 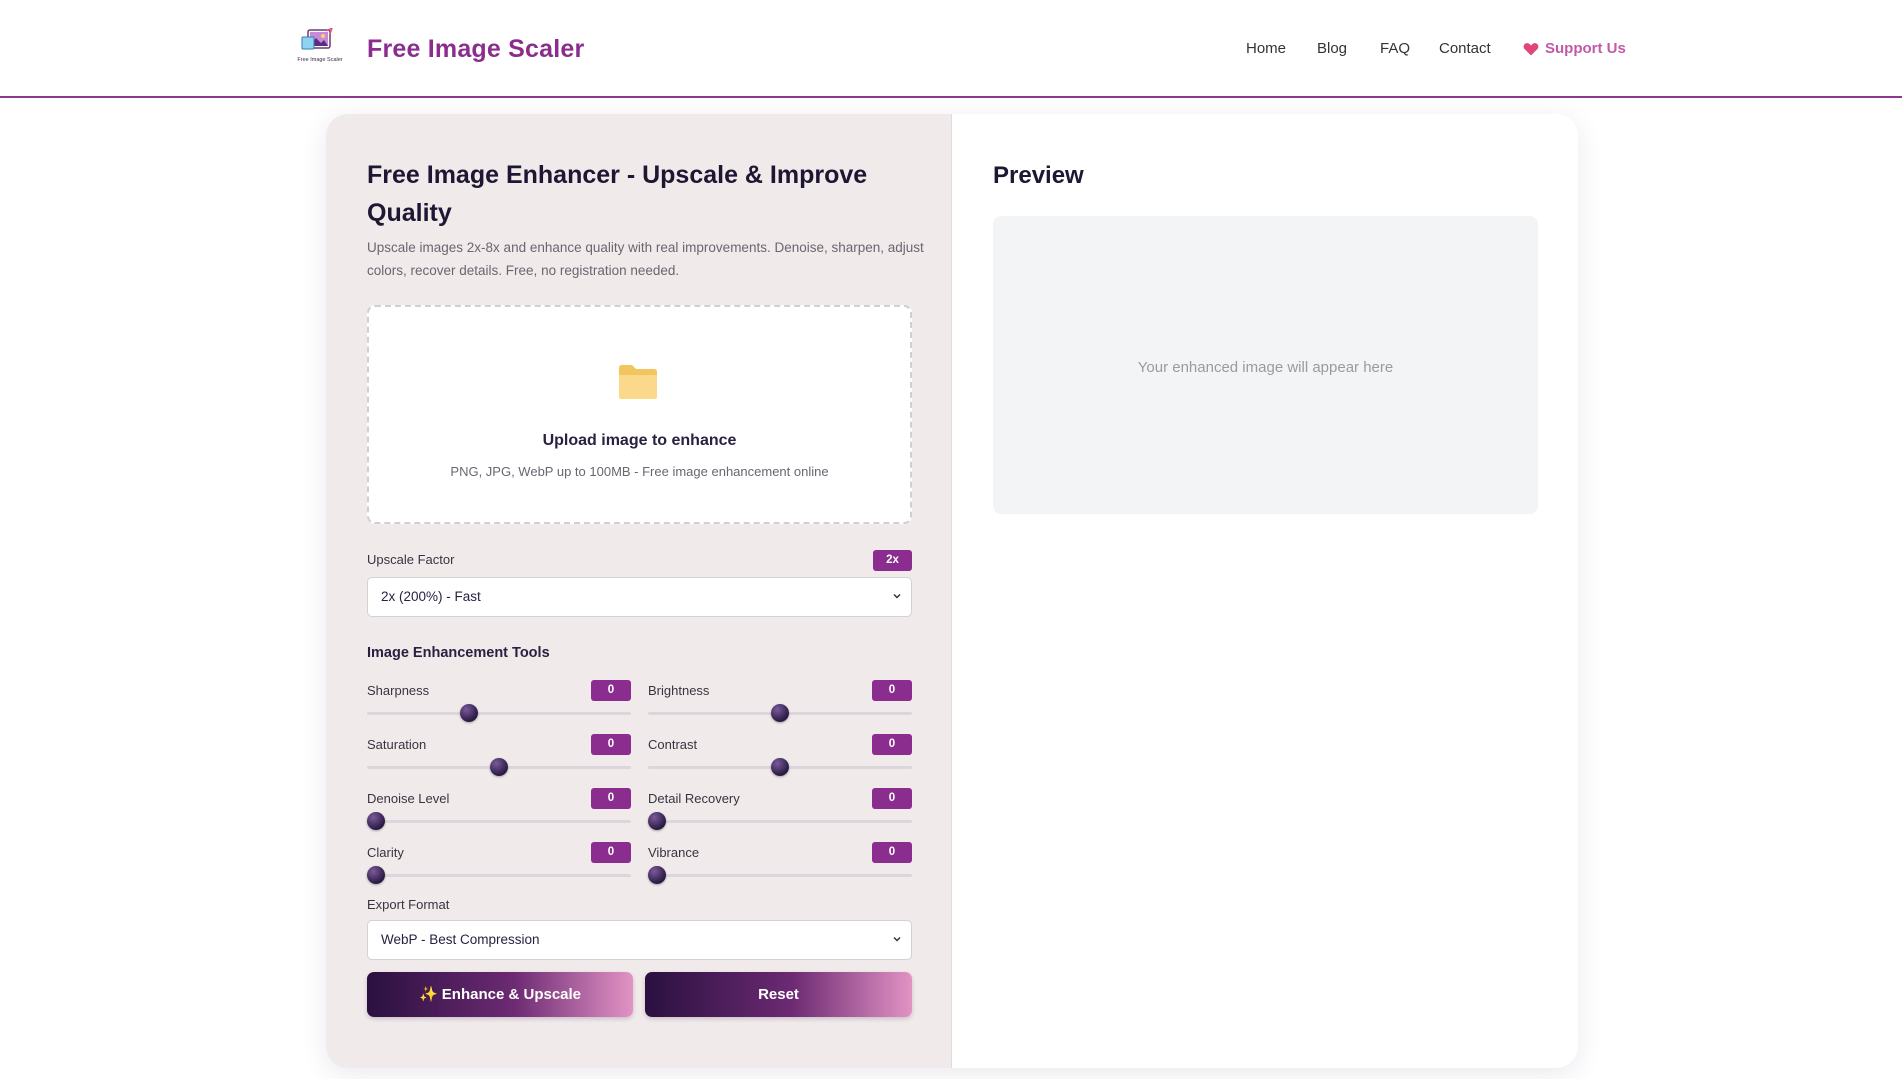 What do you see at coordinates (319, 60) in the screenshot?
I see `svg-text: Free Image Scaler` at bounding box center [319, 60].